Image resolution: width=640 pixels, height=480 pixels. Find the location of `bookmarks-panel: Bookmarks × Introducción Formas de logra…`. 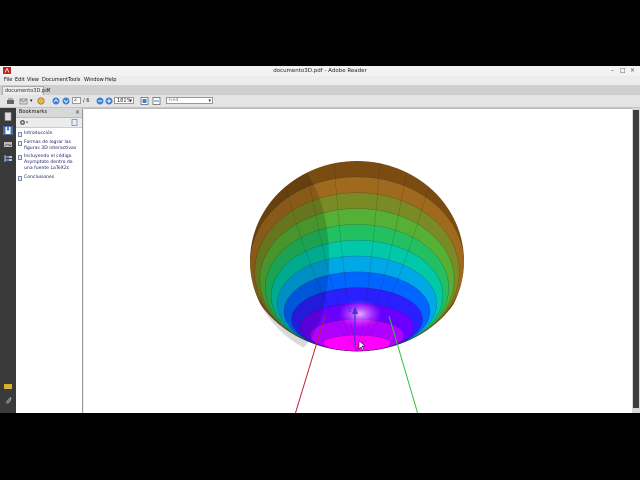

bookmarks-panel: Bookmarks × Introducción Formas de logra… is located at coordinates (49, 260).